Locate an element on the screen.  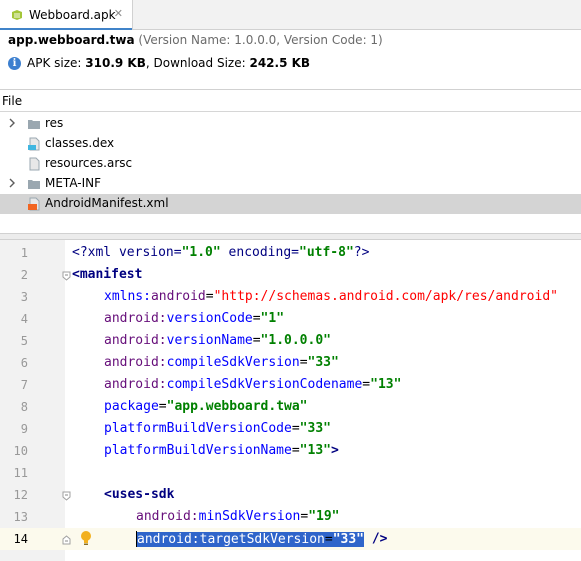
code-line: 11 is located at coordinates (290, 473).